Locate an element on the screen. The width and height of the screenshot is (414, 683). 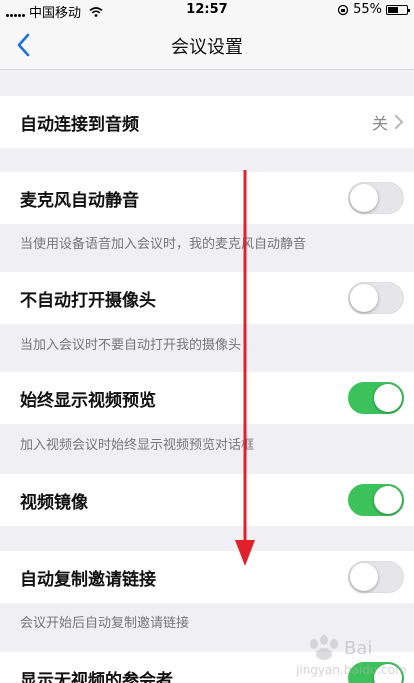
mic-auto-mute-toggle is located at coordinates (376, 198).